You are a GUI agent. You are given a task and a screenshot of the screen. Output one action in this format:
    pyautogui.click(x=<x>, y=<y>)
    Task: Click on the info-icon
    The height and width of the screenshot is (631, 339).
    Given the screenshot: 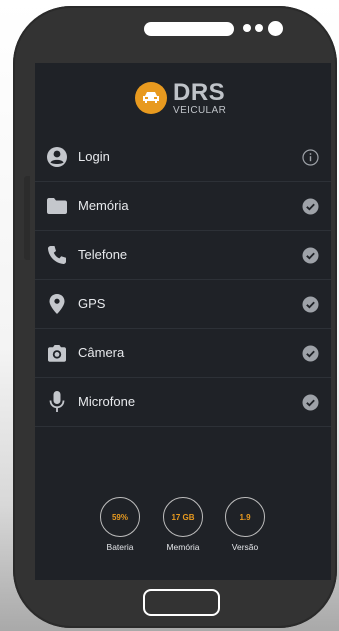 What is the action you would take?
    pyautogui.click(x=310, y=157)
    